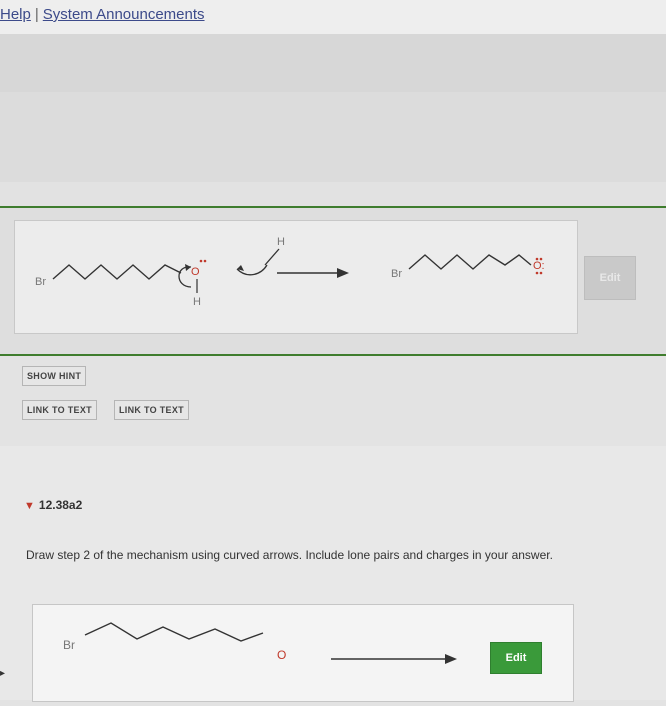  Describe the element at coordinates (281, 242) in the screenshot. I see `reagent-hydrogen-label: H` at that location.